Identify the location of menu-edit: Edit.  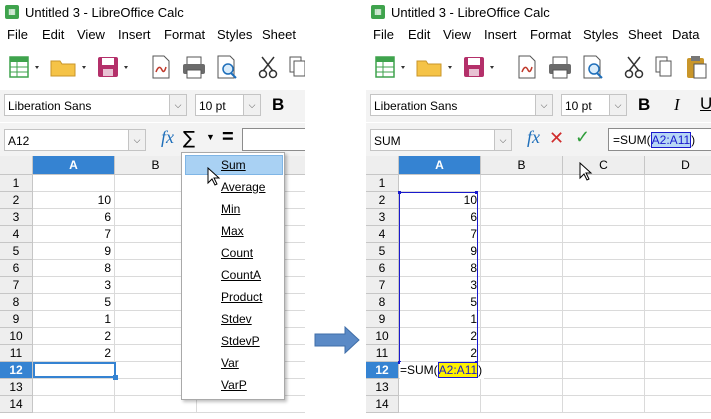
(419, 34).